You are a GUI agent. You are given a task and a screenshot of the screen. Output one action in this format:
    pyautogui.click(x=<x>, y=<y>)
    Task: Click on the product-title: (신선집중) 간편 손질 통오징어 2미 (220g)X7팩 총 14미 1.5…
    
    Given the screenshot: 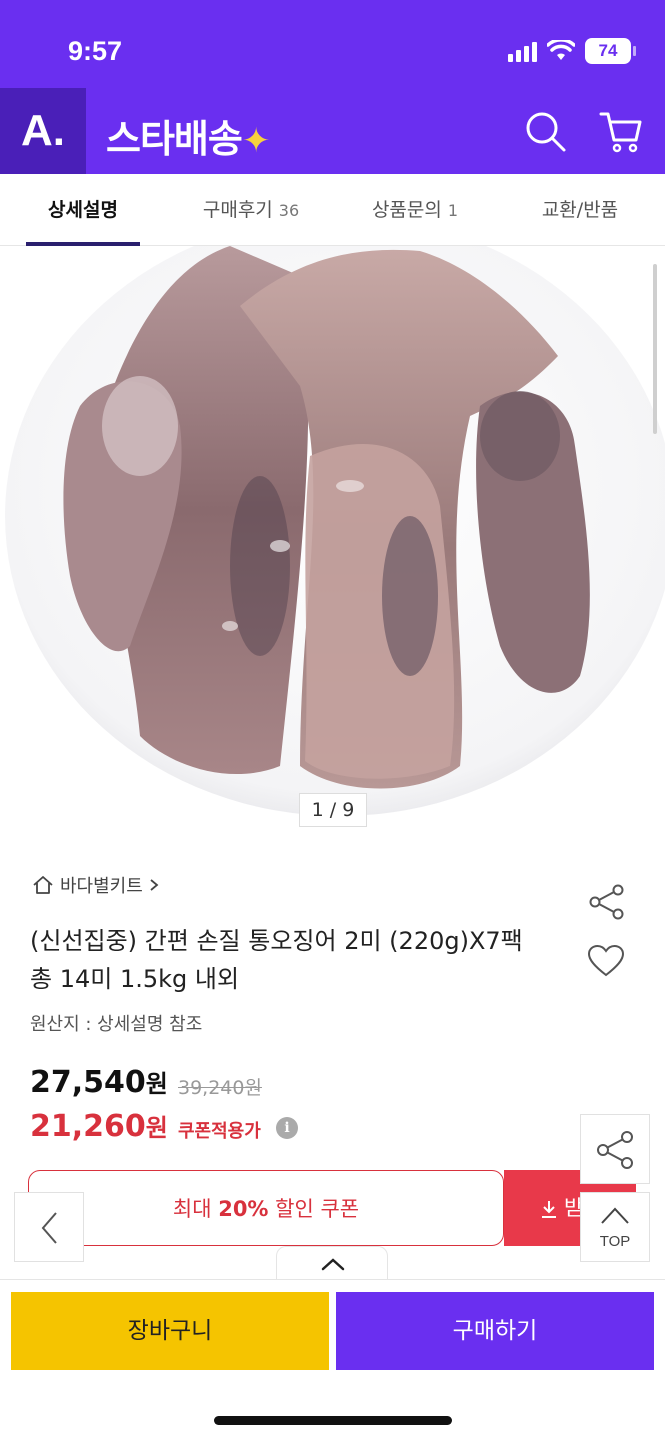 What is the action you would take?
    pyautogui.click(x=276, y=960)
    